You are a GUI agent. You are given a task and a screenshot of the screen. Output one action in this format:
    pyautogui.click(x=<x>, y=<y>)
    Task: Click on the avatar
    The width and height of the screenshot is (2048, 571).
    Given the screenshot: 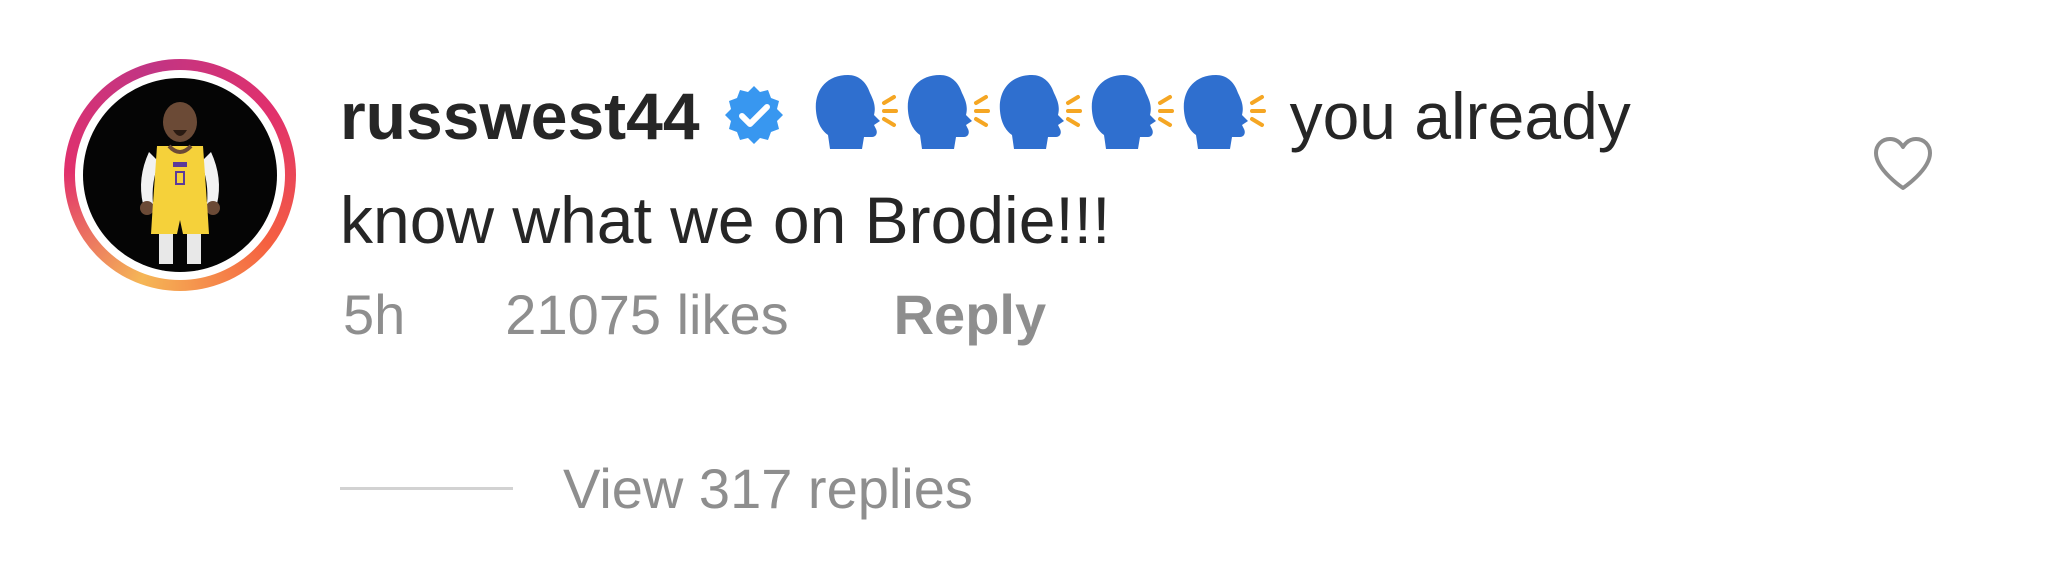 What is the action you would take?
    pyautogui.click(x=180, y=175)
    